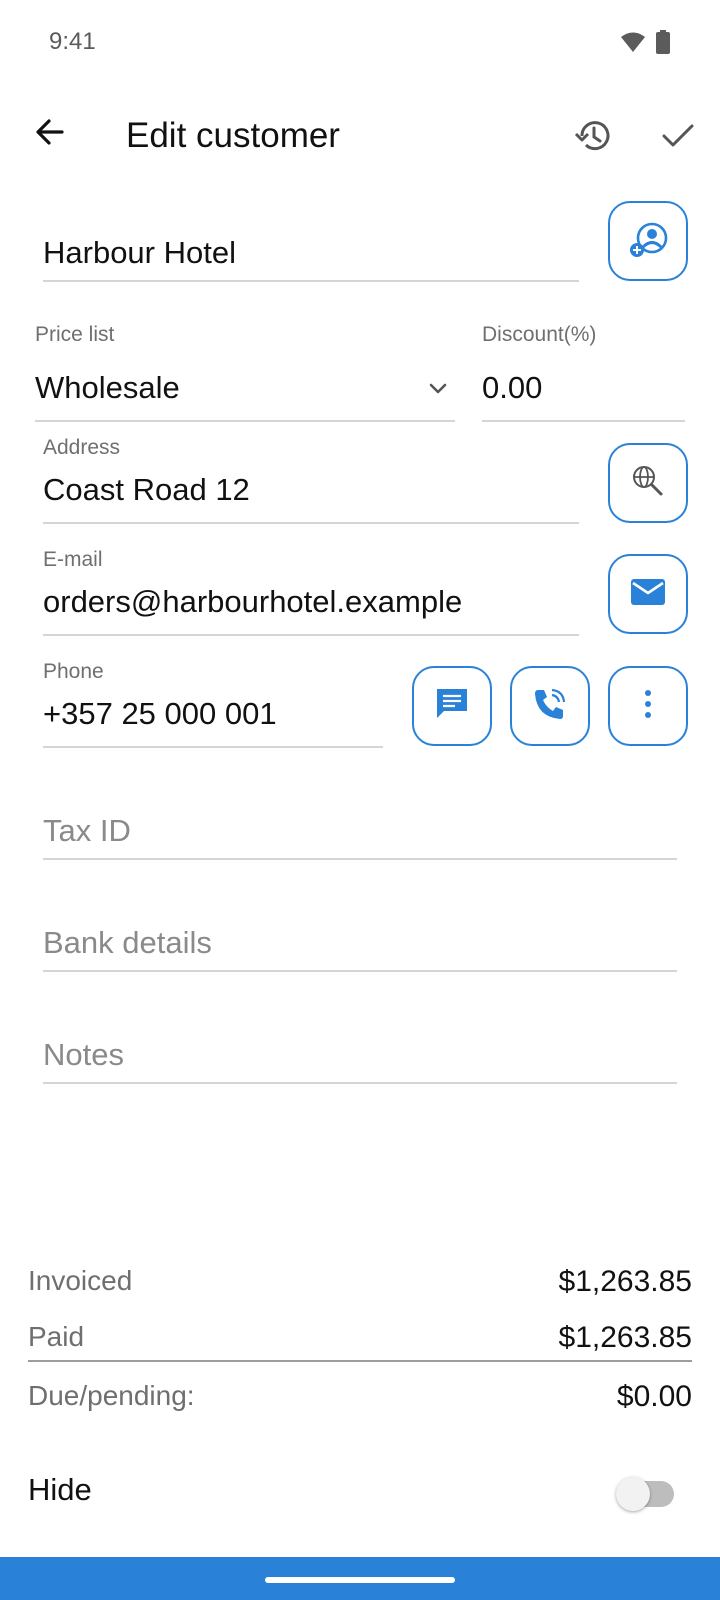  I want to click on customer-name-input: Harbour Hotel, so click(139, 253).